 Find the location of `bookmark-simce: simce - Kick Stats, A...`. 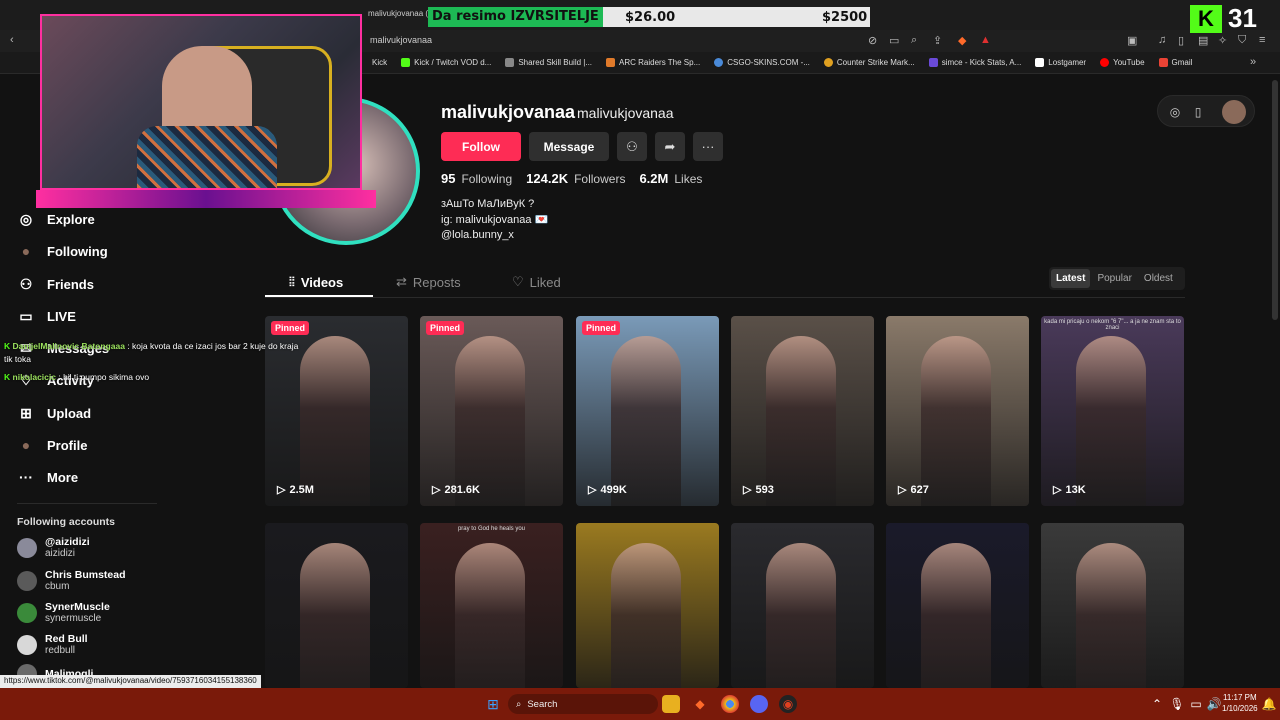

bookmark-simce: simce - Kick Stats, A... is located at coordinates (974, 62).